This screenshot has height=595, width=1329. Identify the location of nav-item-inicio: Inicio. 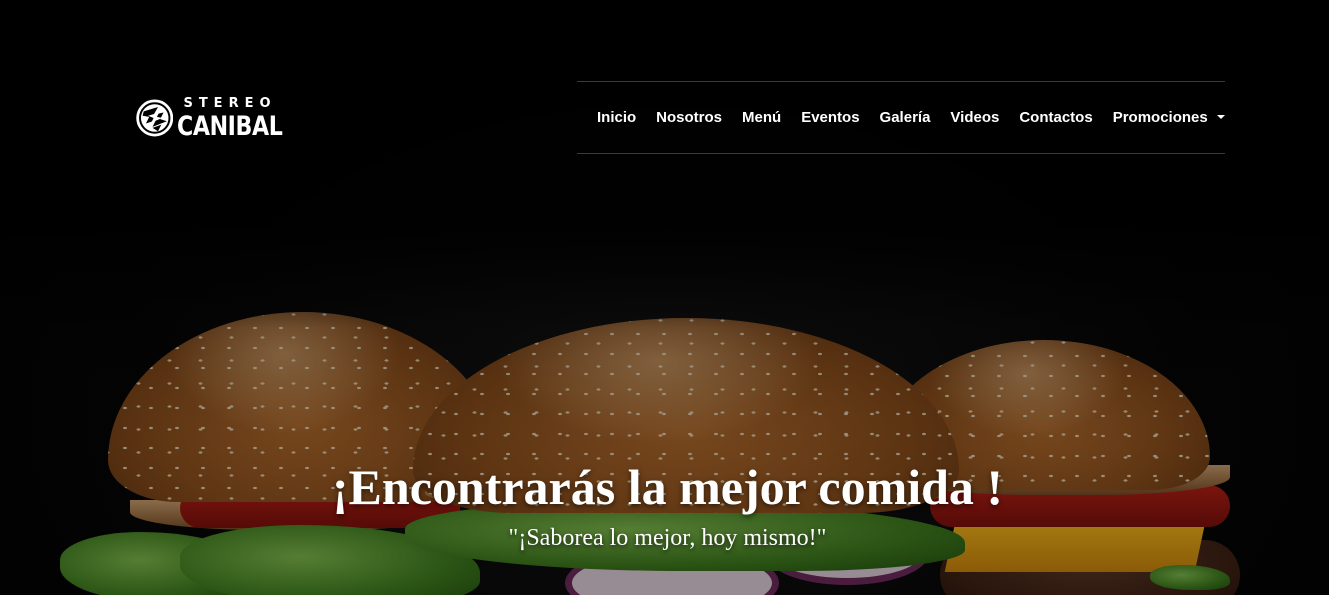
(616, 117).